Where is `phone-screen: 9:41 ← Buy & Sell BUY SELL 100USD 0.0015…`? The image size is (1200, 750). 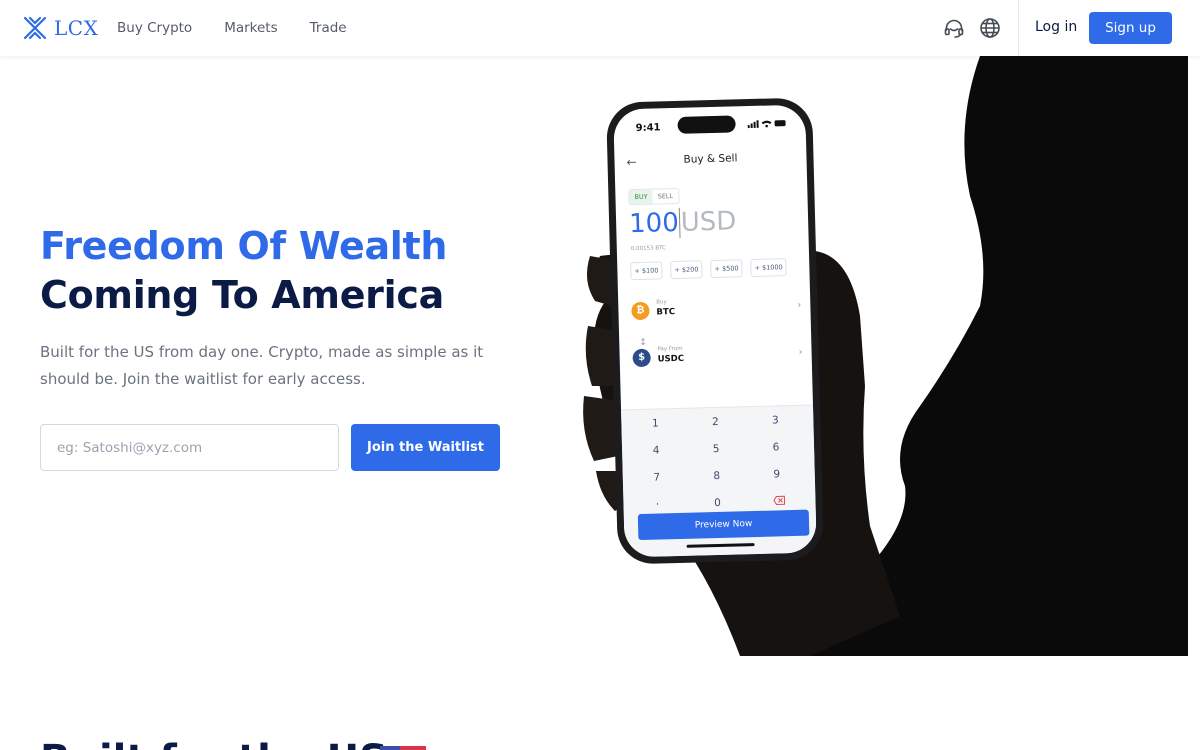 phone-screen: 9:41 ← Buy & Sell BUY SELL 100USD 0.0015… is located at coordinates (715, 331).